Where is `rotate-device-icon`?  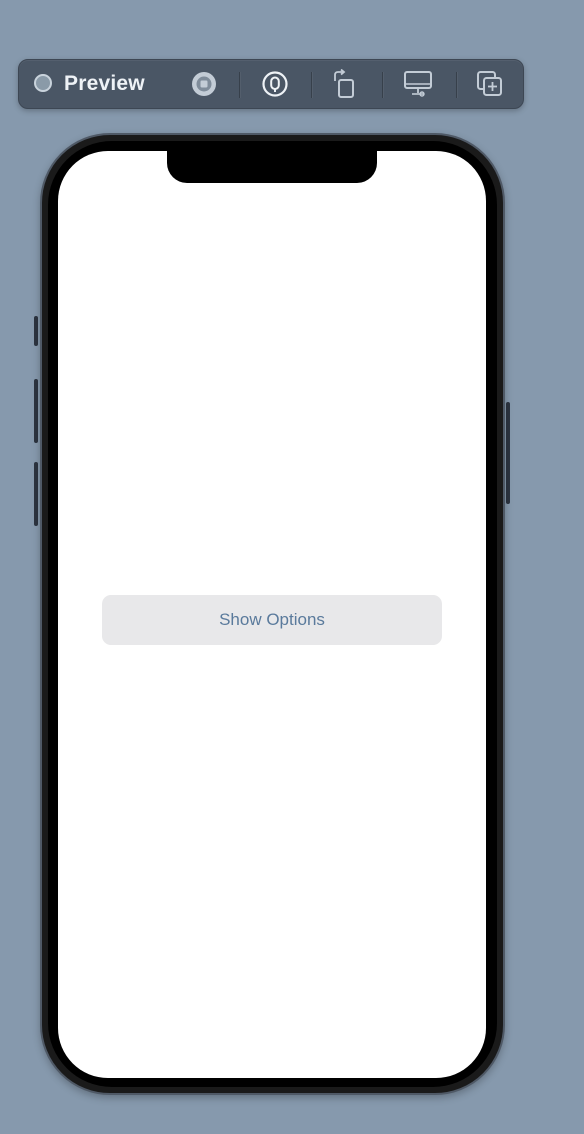 rotate-device-icon is located at coordinates (344, 83).